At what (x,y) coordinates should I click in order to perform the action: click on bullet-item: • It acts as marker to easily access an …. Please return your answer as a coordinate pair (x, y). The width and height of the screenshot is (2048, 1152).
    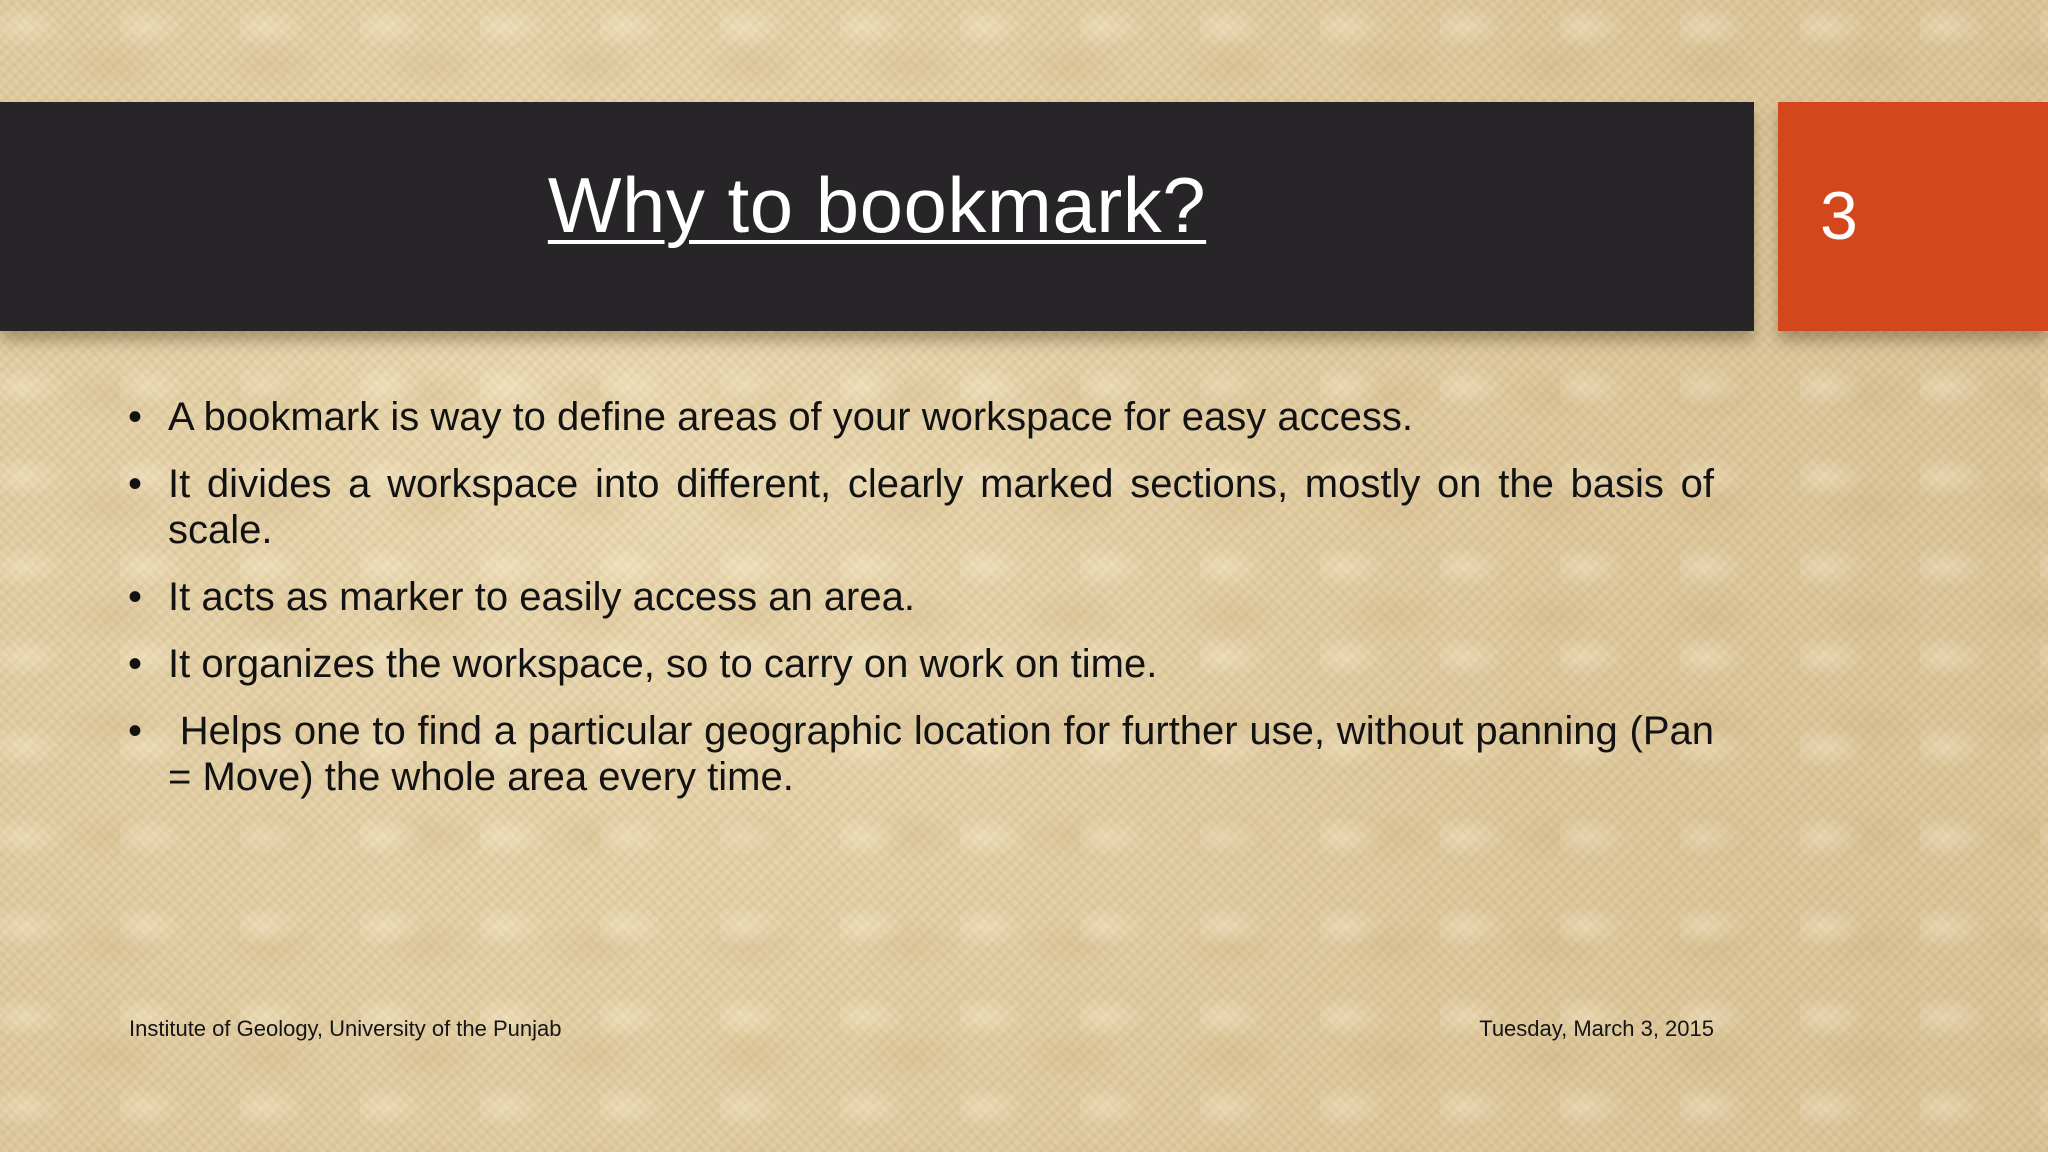
    Looking at the image, I should click on (921, 597).